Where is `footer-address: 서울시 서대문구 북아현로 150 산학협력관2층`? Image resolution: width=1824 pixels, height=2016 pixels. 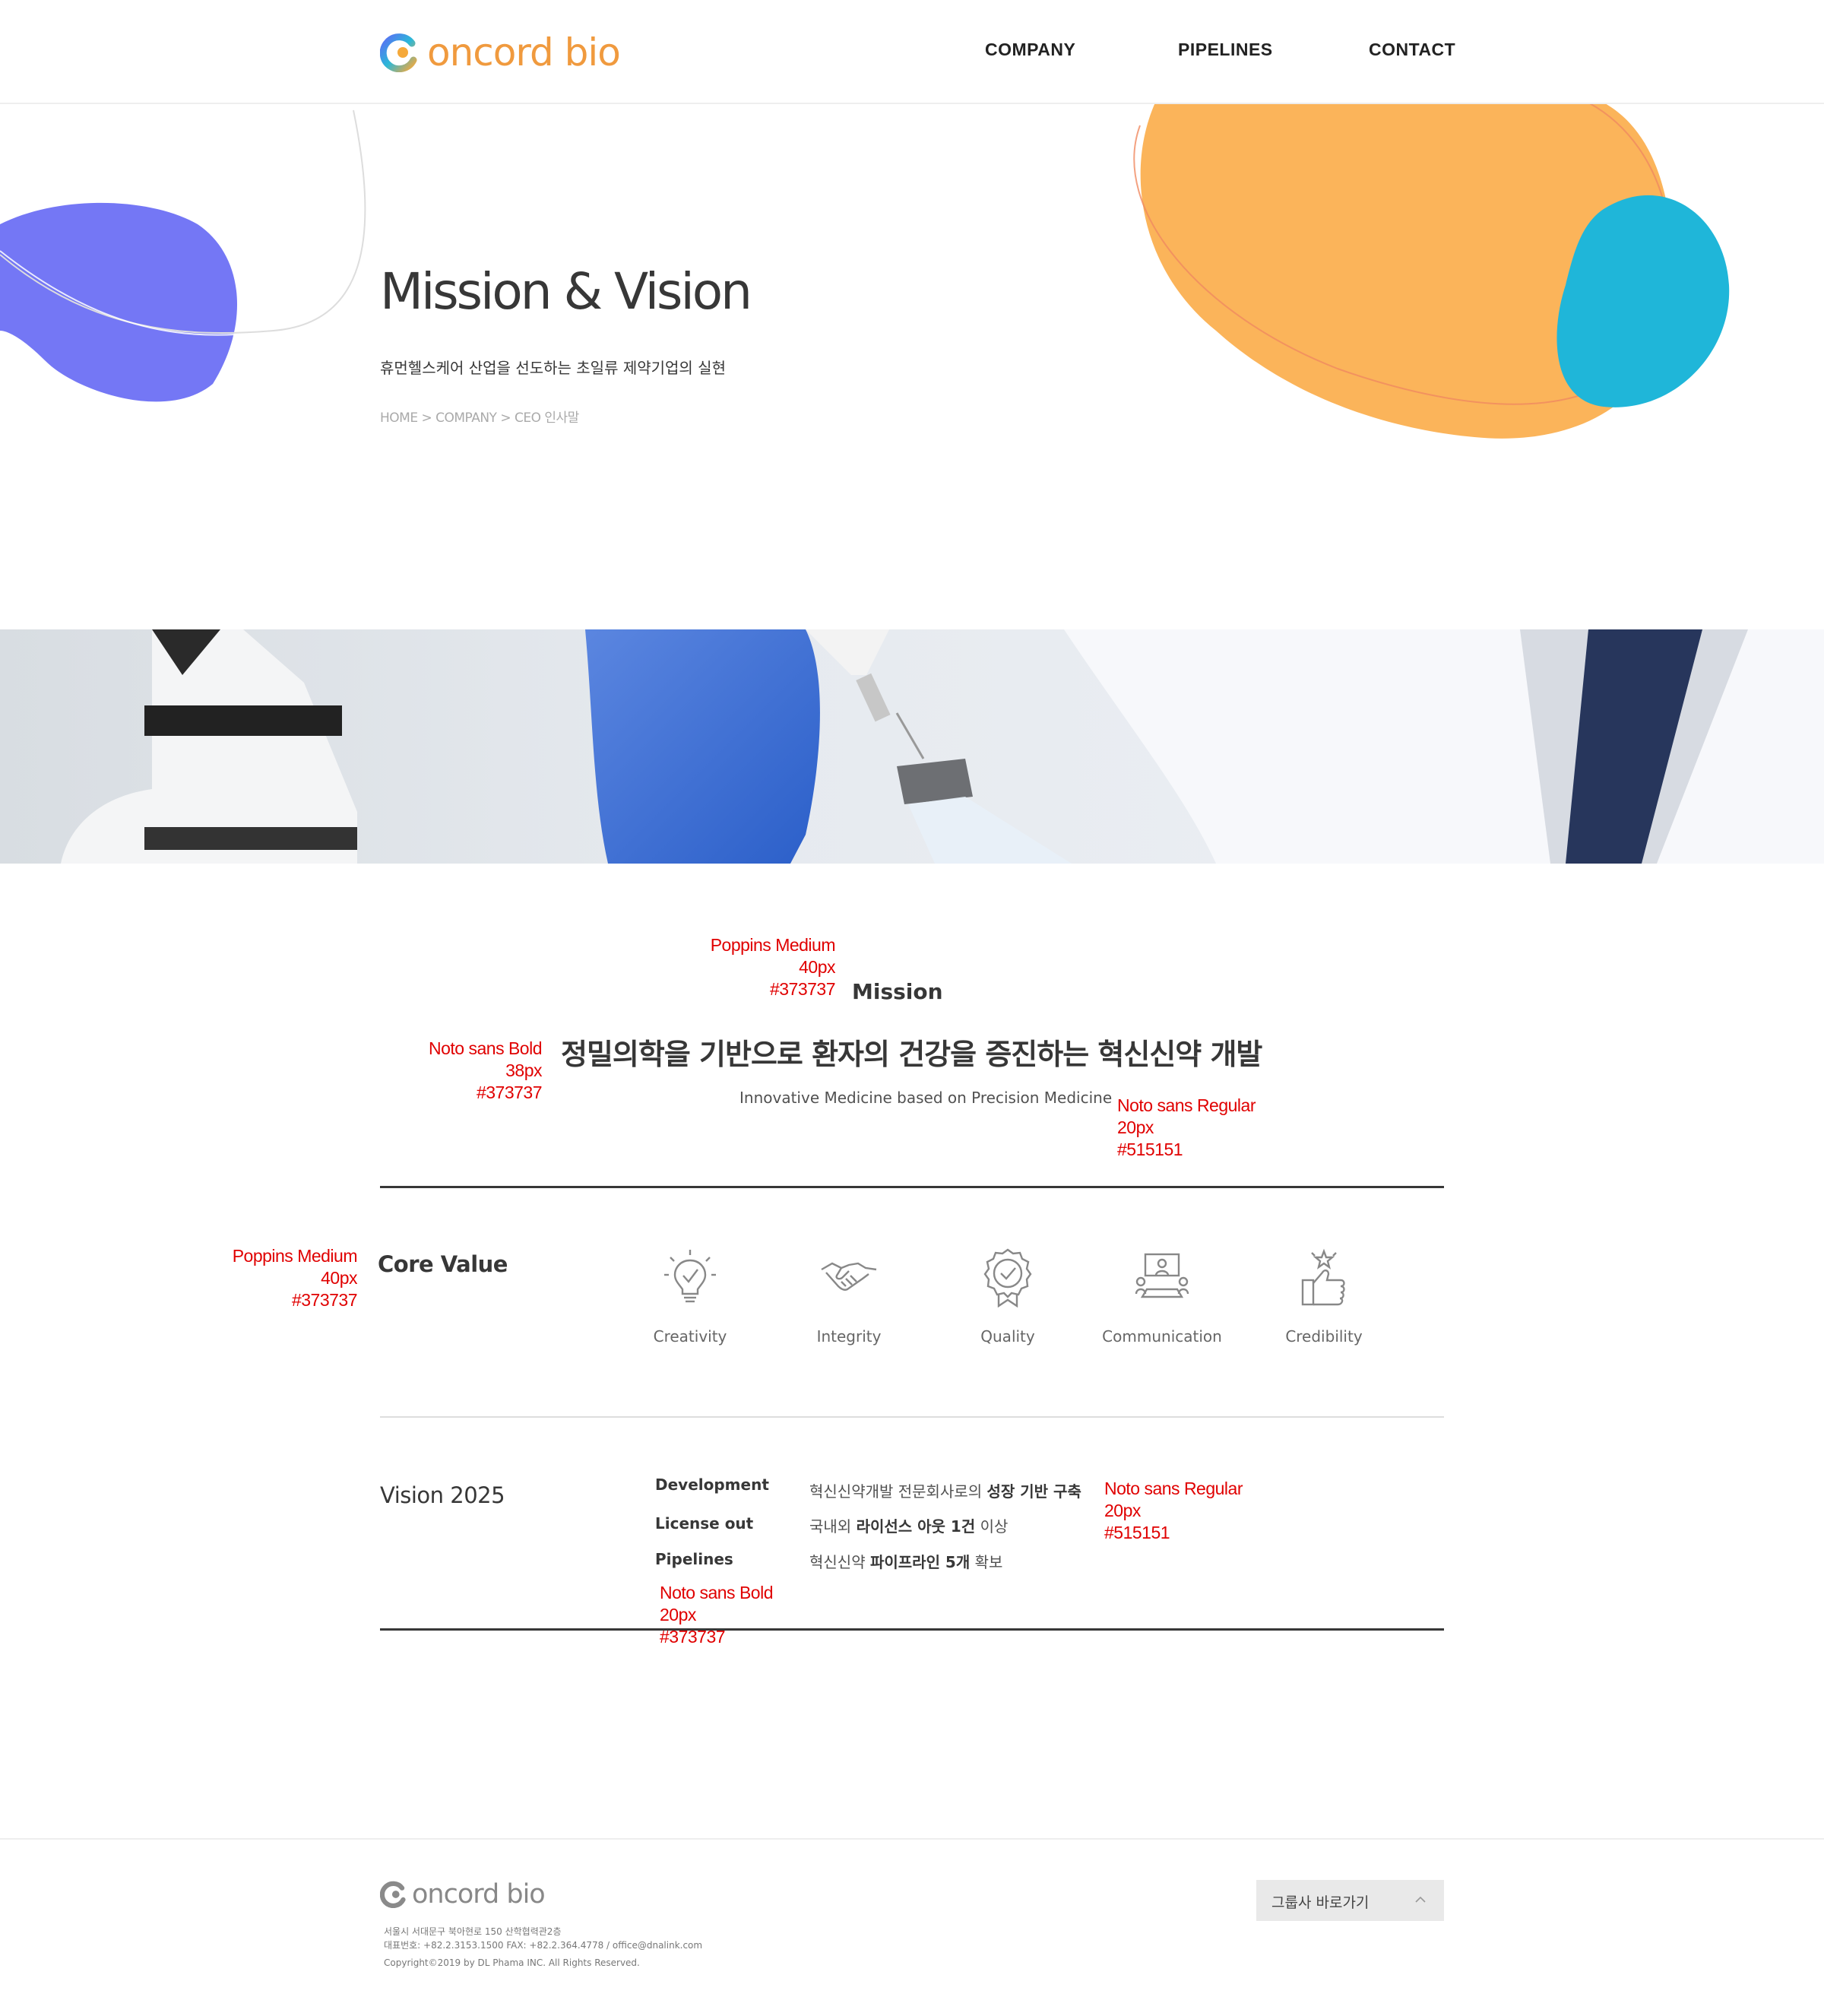 footer-address: 서울시 서대문구 북아현로 150 산학협력관2층 is located at coordinates (473, 1931).